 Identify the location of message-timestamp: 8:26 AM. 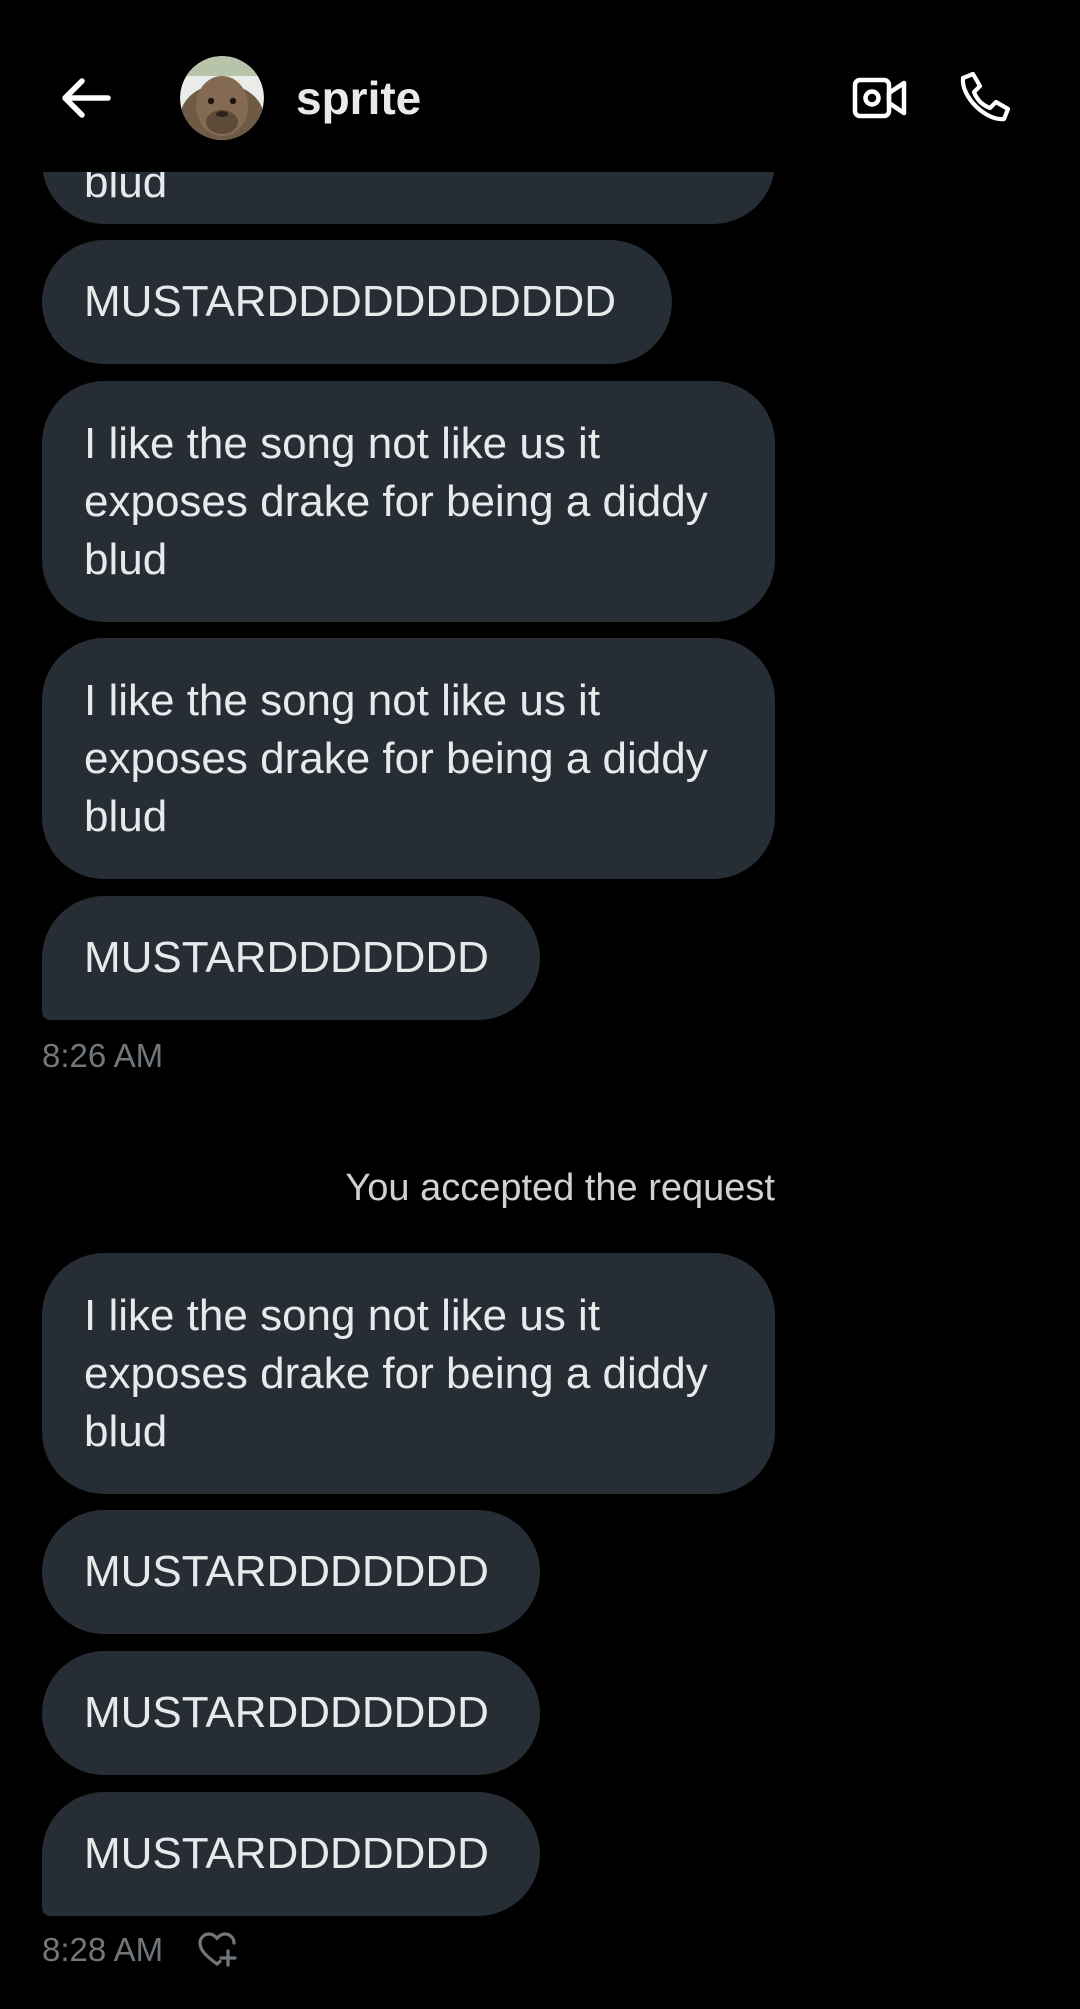
(103, 1055).